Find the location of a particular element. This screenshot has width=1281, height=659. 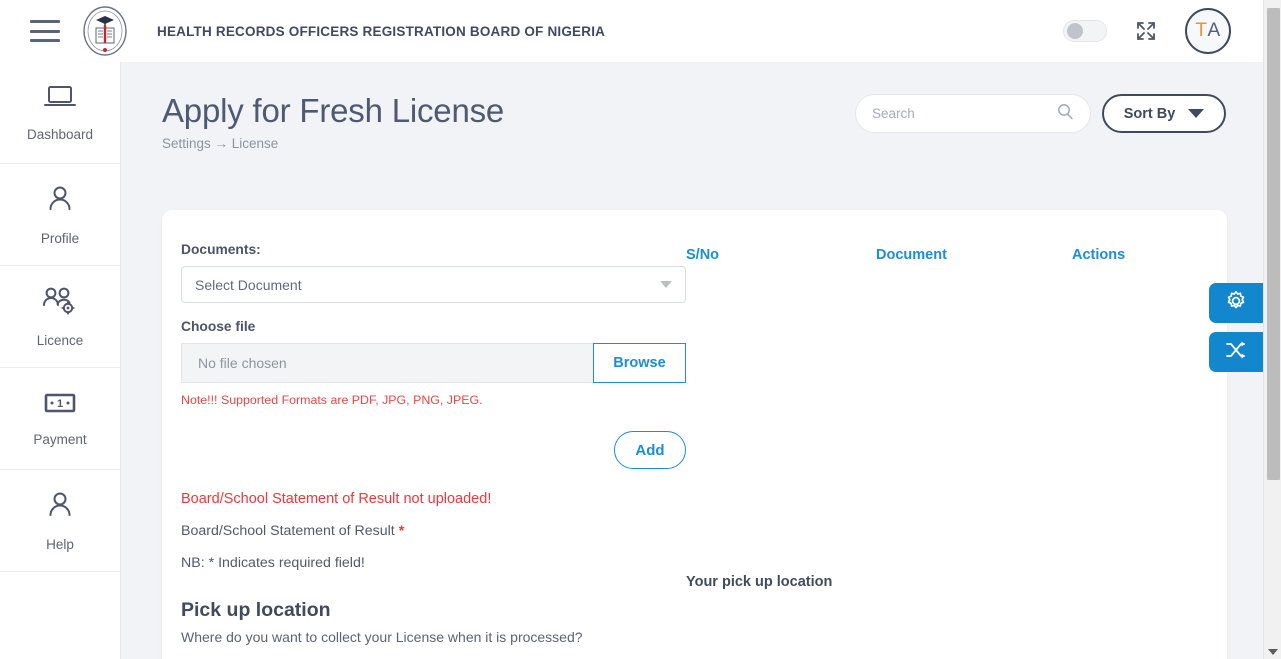

avatar-initial-2: A is located at coordinates (1214, 30).